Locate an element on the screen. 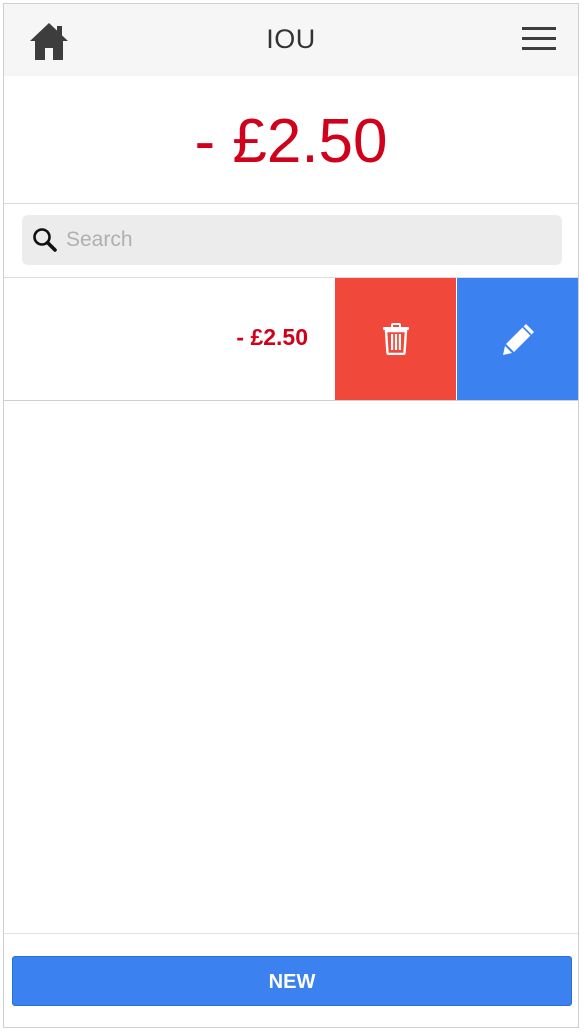 The height and width of the screenshot is (1032, 584). search-input is located at coordinates (306, 240).